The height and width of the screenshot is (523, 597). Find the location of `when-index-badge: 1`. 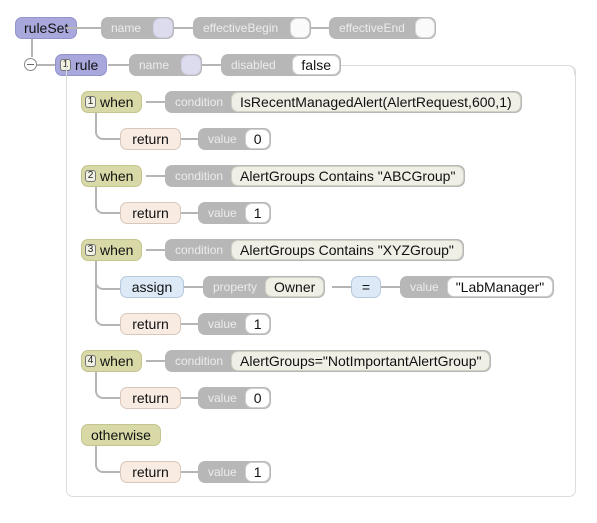

when-index-badge: 1 is located at coordinates (90, 102).